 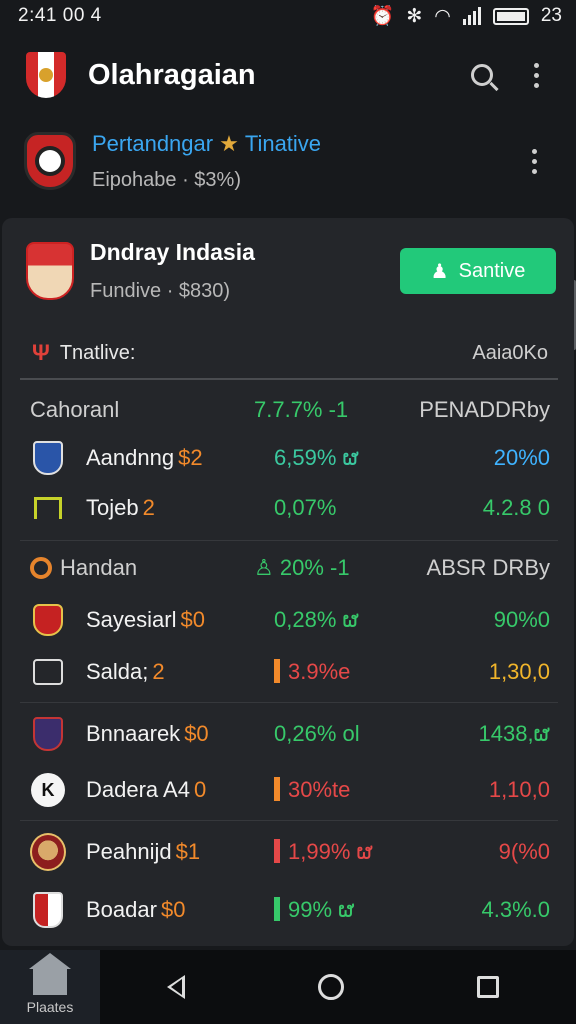 What do you see at coordinates (117, 671) in the screenshot?
I see `team-name: Salda;` at bounding box center [117, 671].